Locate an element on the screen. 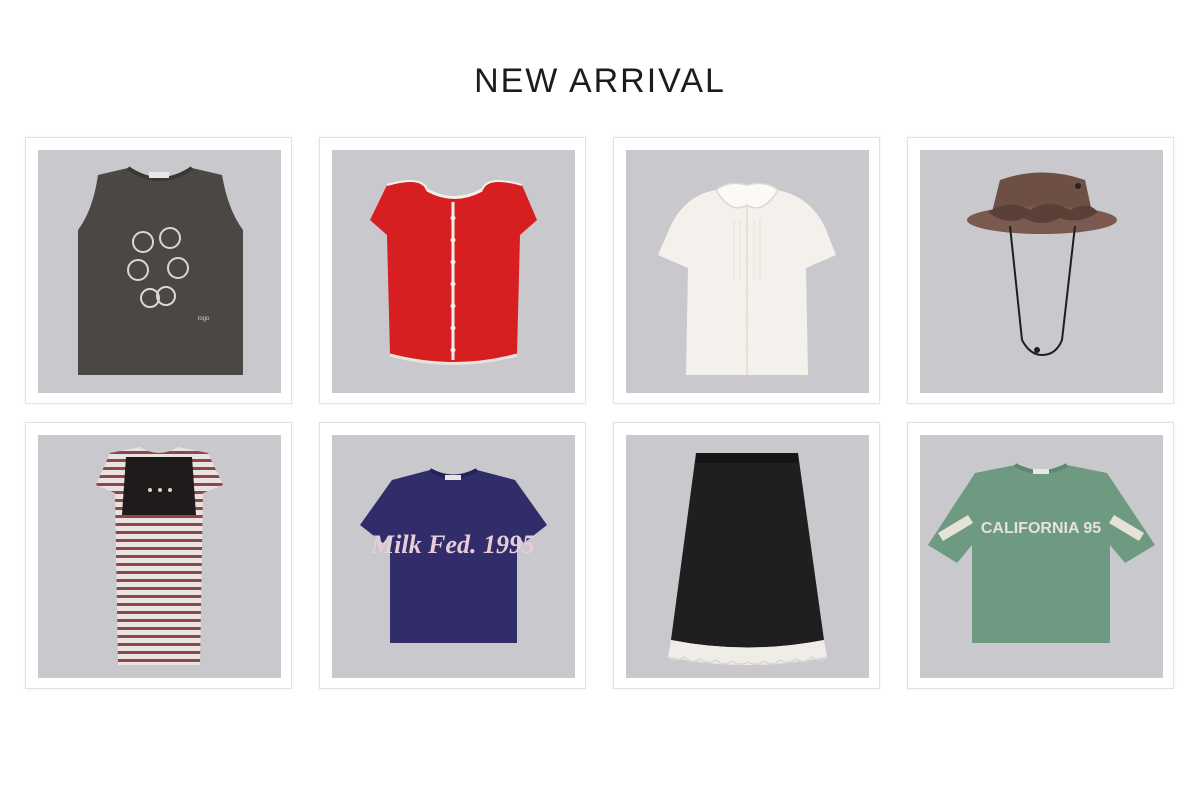  product-image: logo is located at coordinates (159, 271).